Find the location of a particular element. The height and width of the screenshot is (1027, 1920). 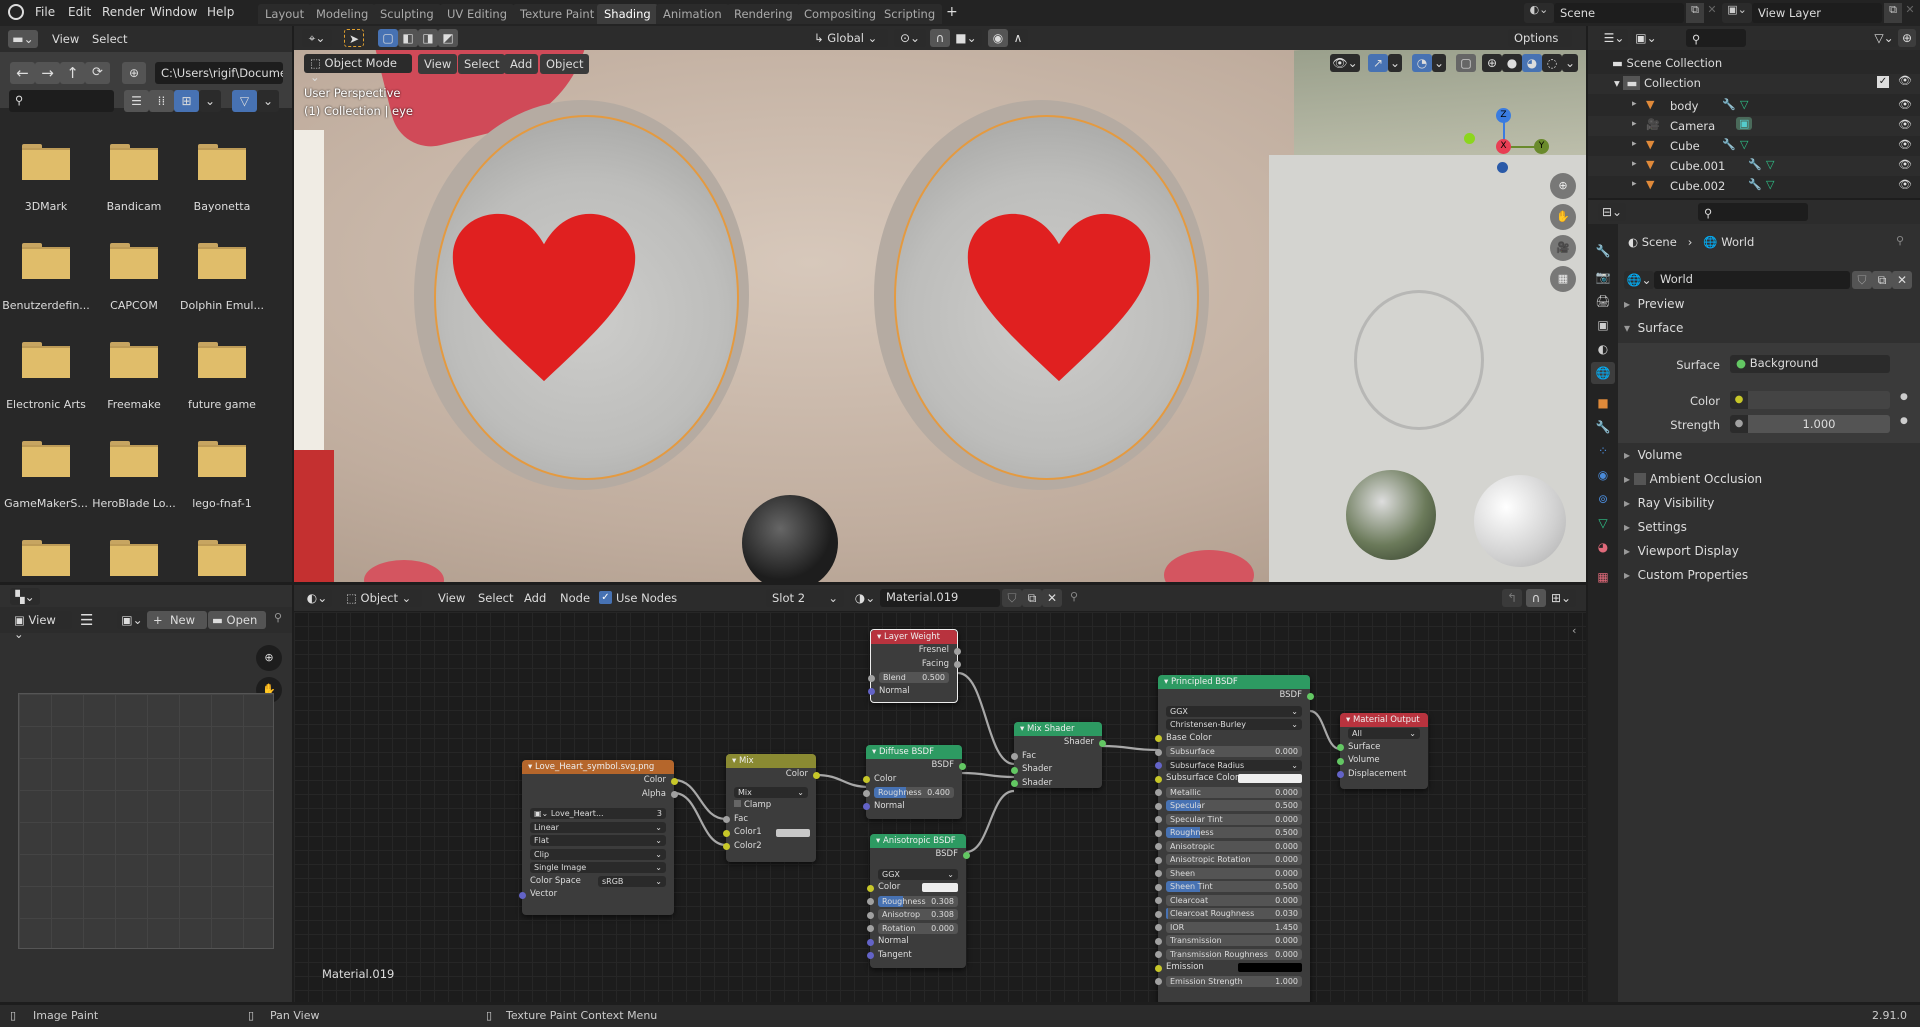

viewport-menu-select: Select is located at coordinates (482, 64).